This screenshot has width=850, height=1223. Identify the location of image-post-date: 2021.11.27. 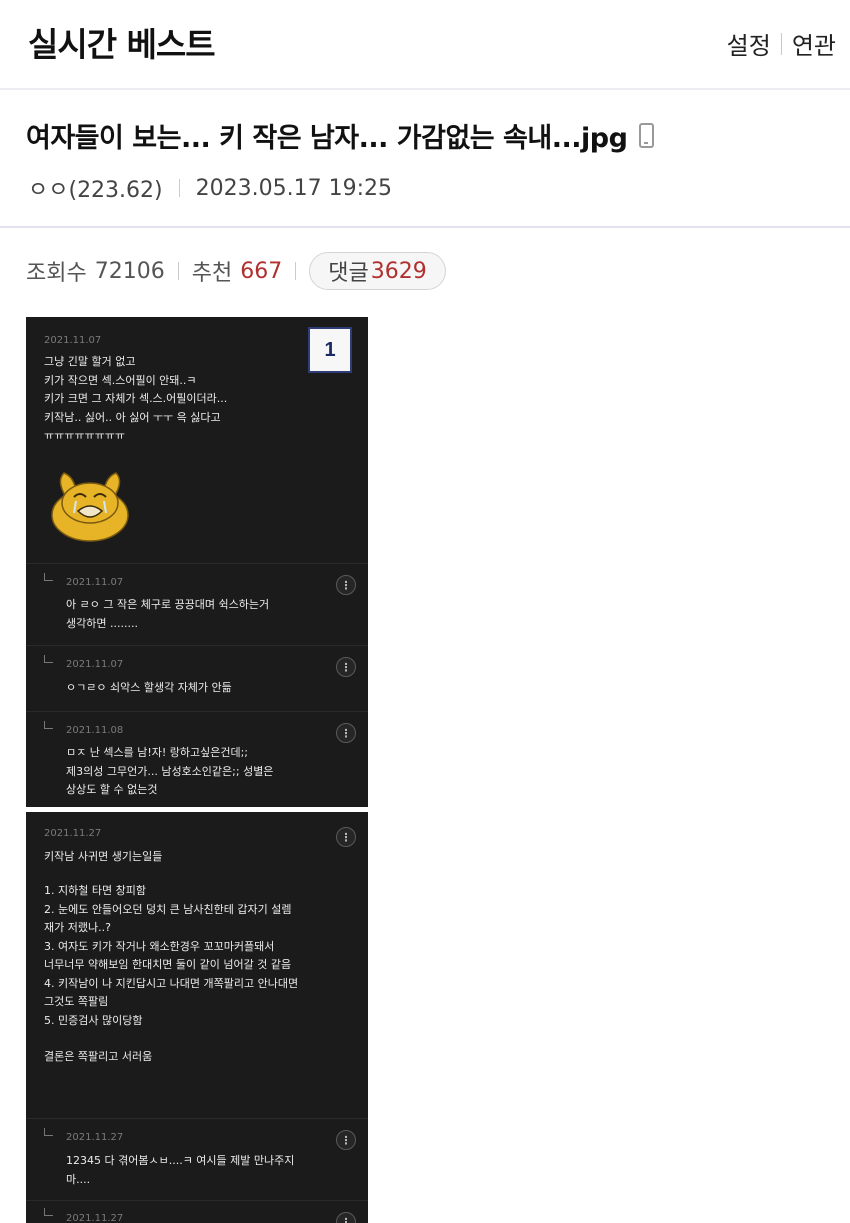
(73, 833).